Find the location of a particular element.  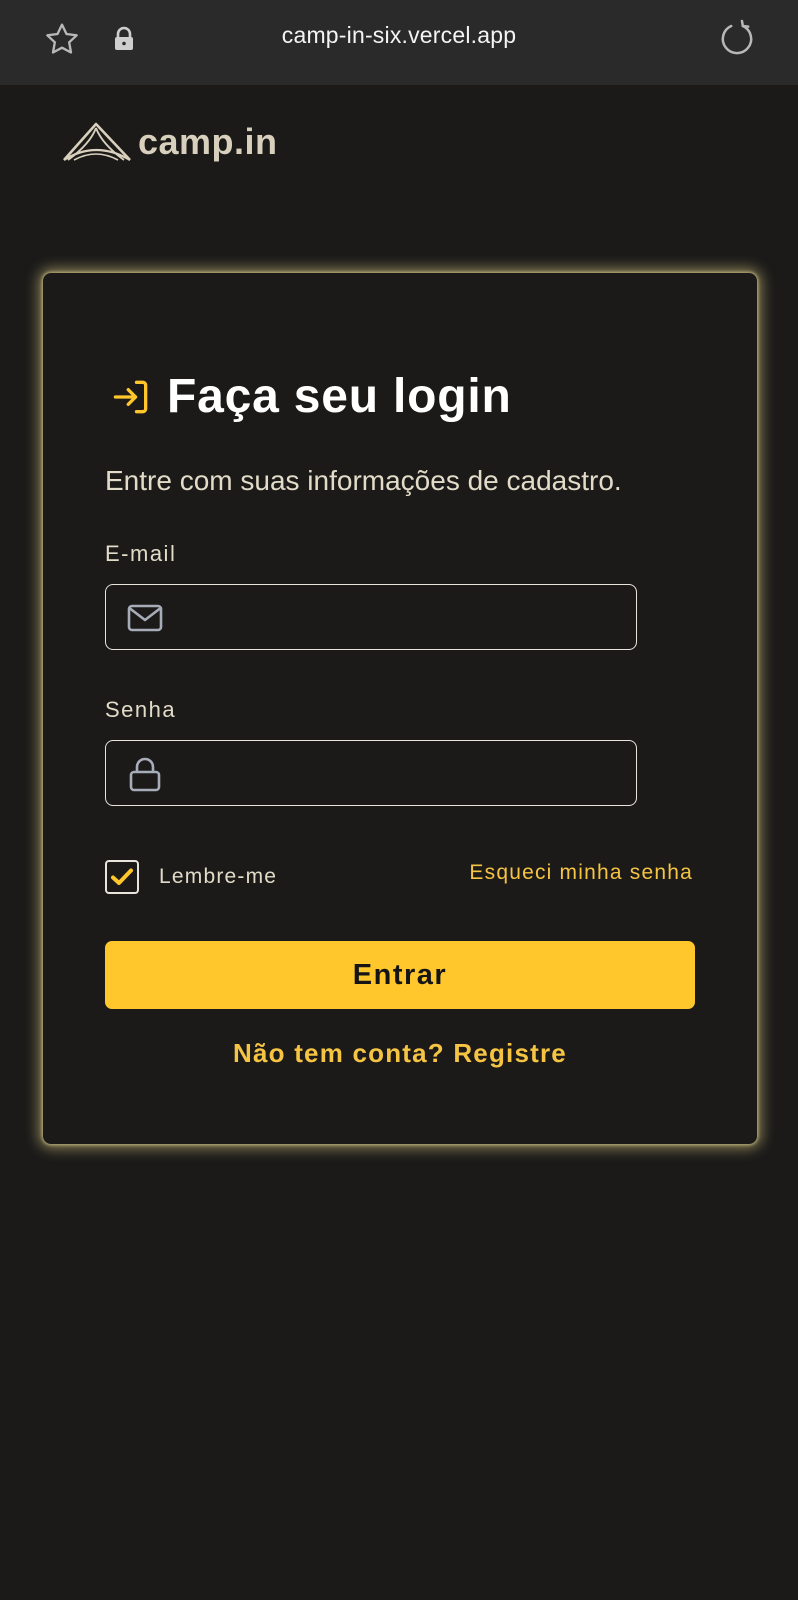

remember-me-checkbox is located at coordinates (122, 877).